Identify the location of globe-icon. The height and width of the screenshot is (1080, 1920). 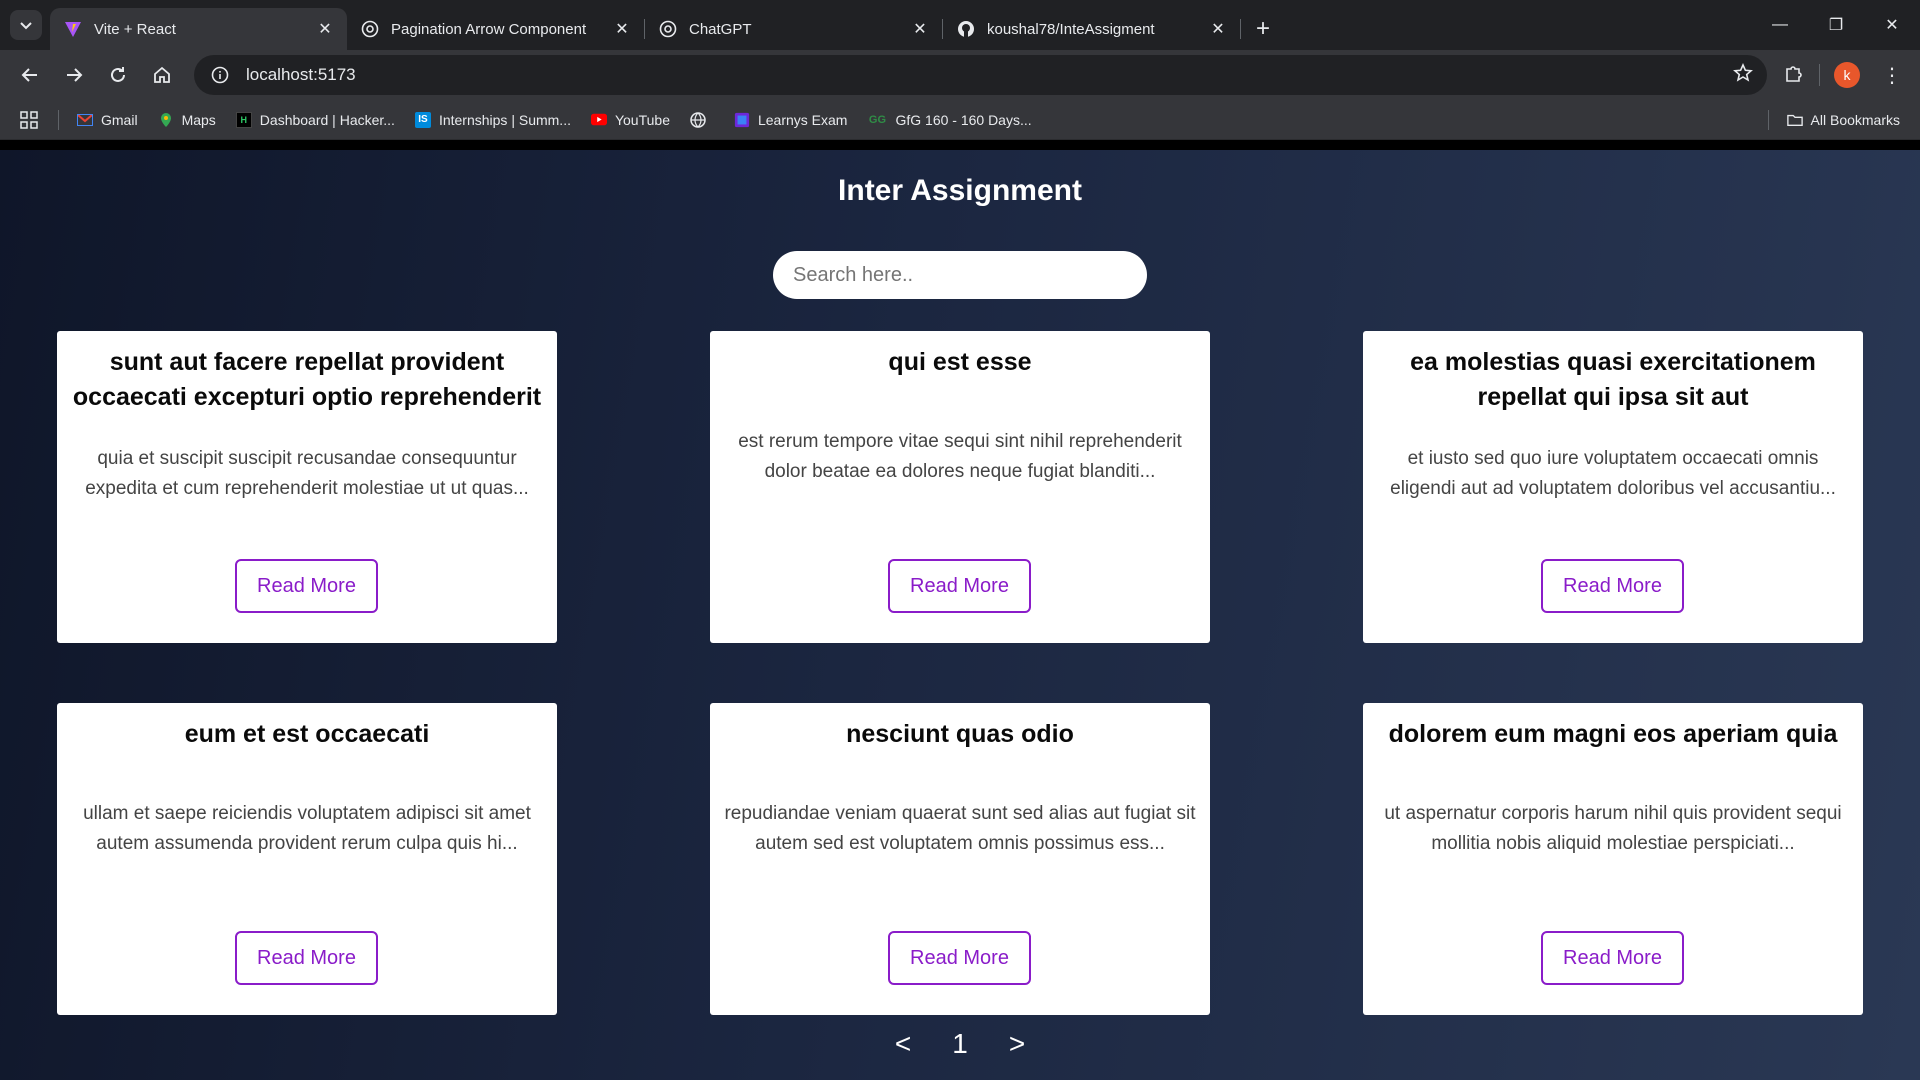
(698, 119).